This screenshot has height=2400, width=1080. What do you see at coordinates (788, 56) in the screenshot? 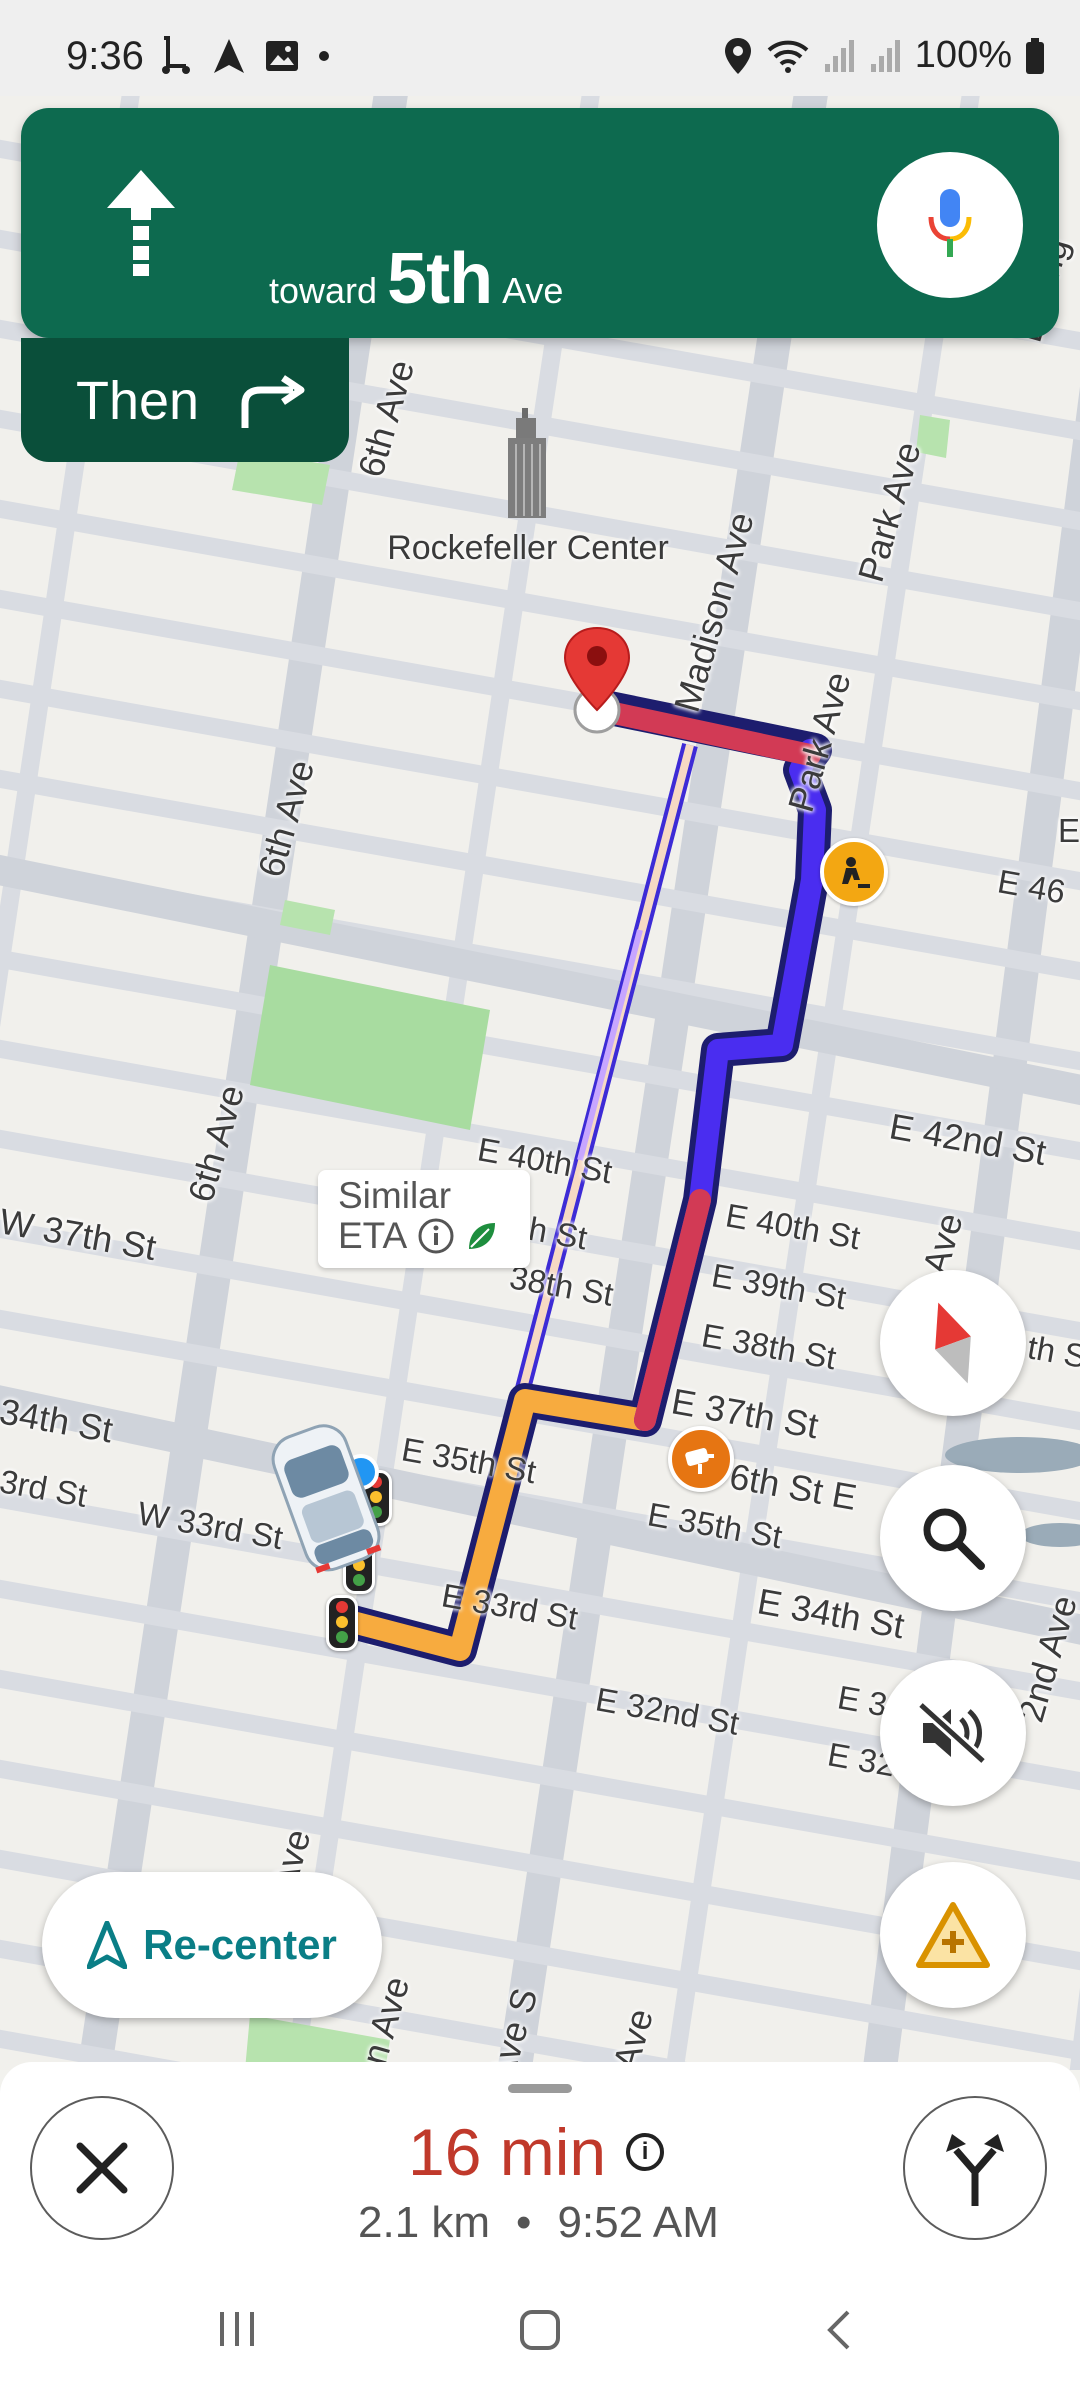
I see `wifi-icon` at bounding box center [788, 56].